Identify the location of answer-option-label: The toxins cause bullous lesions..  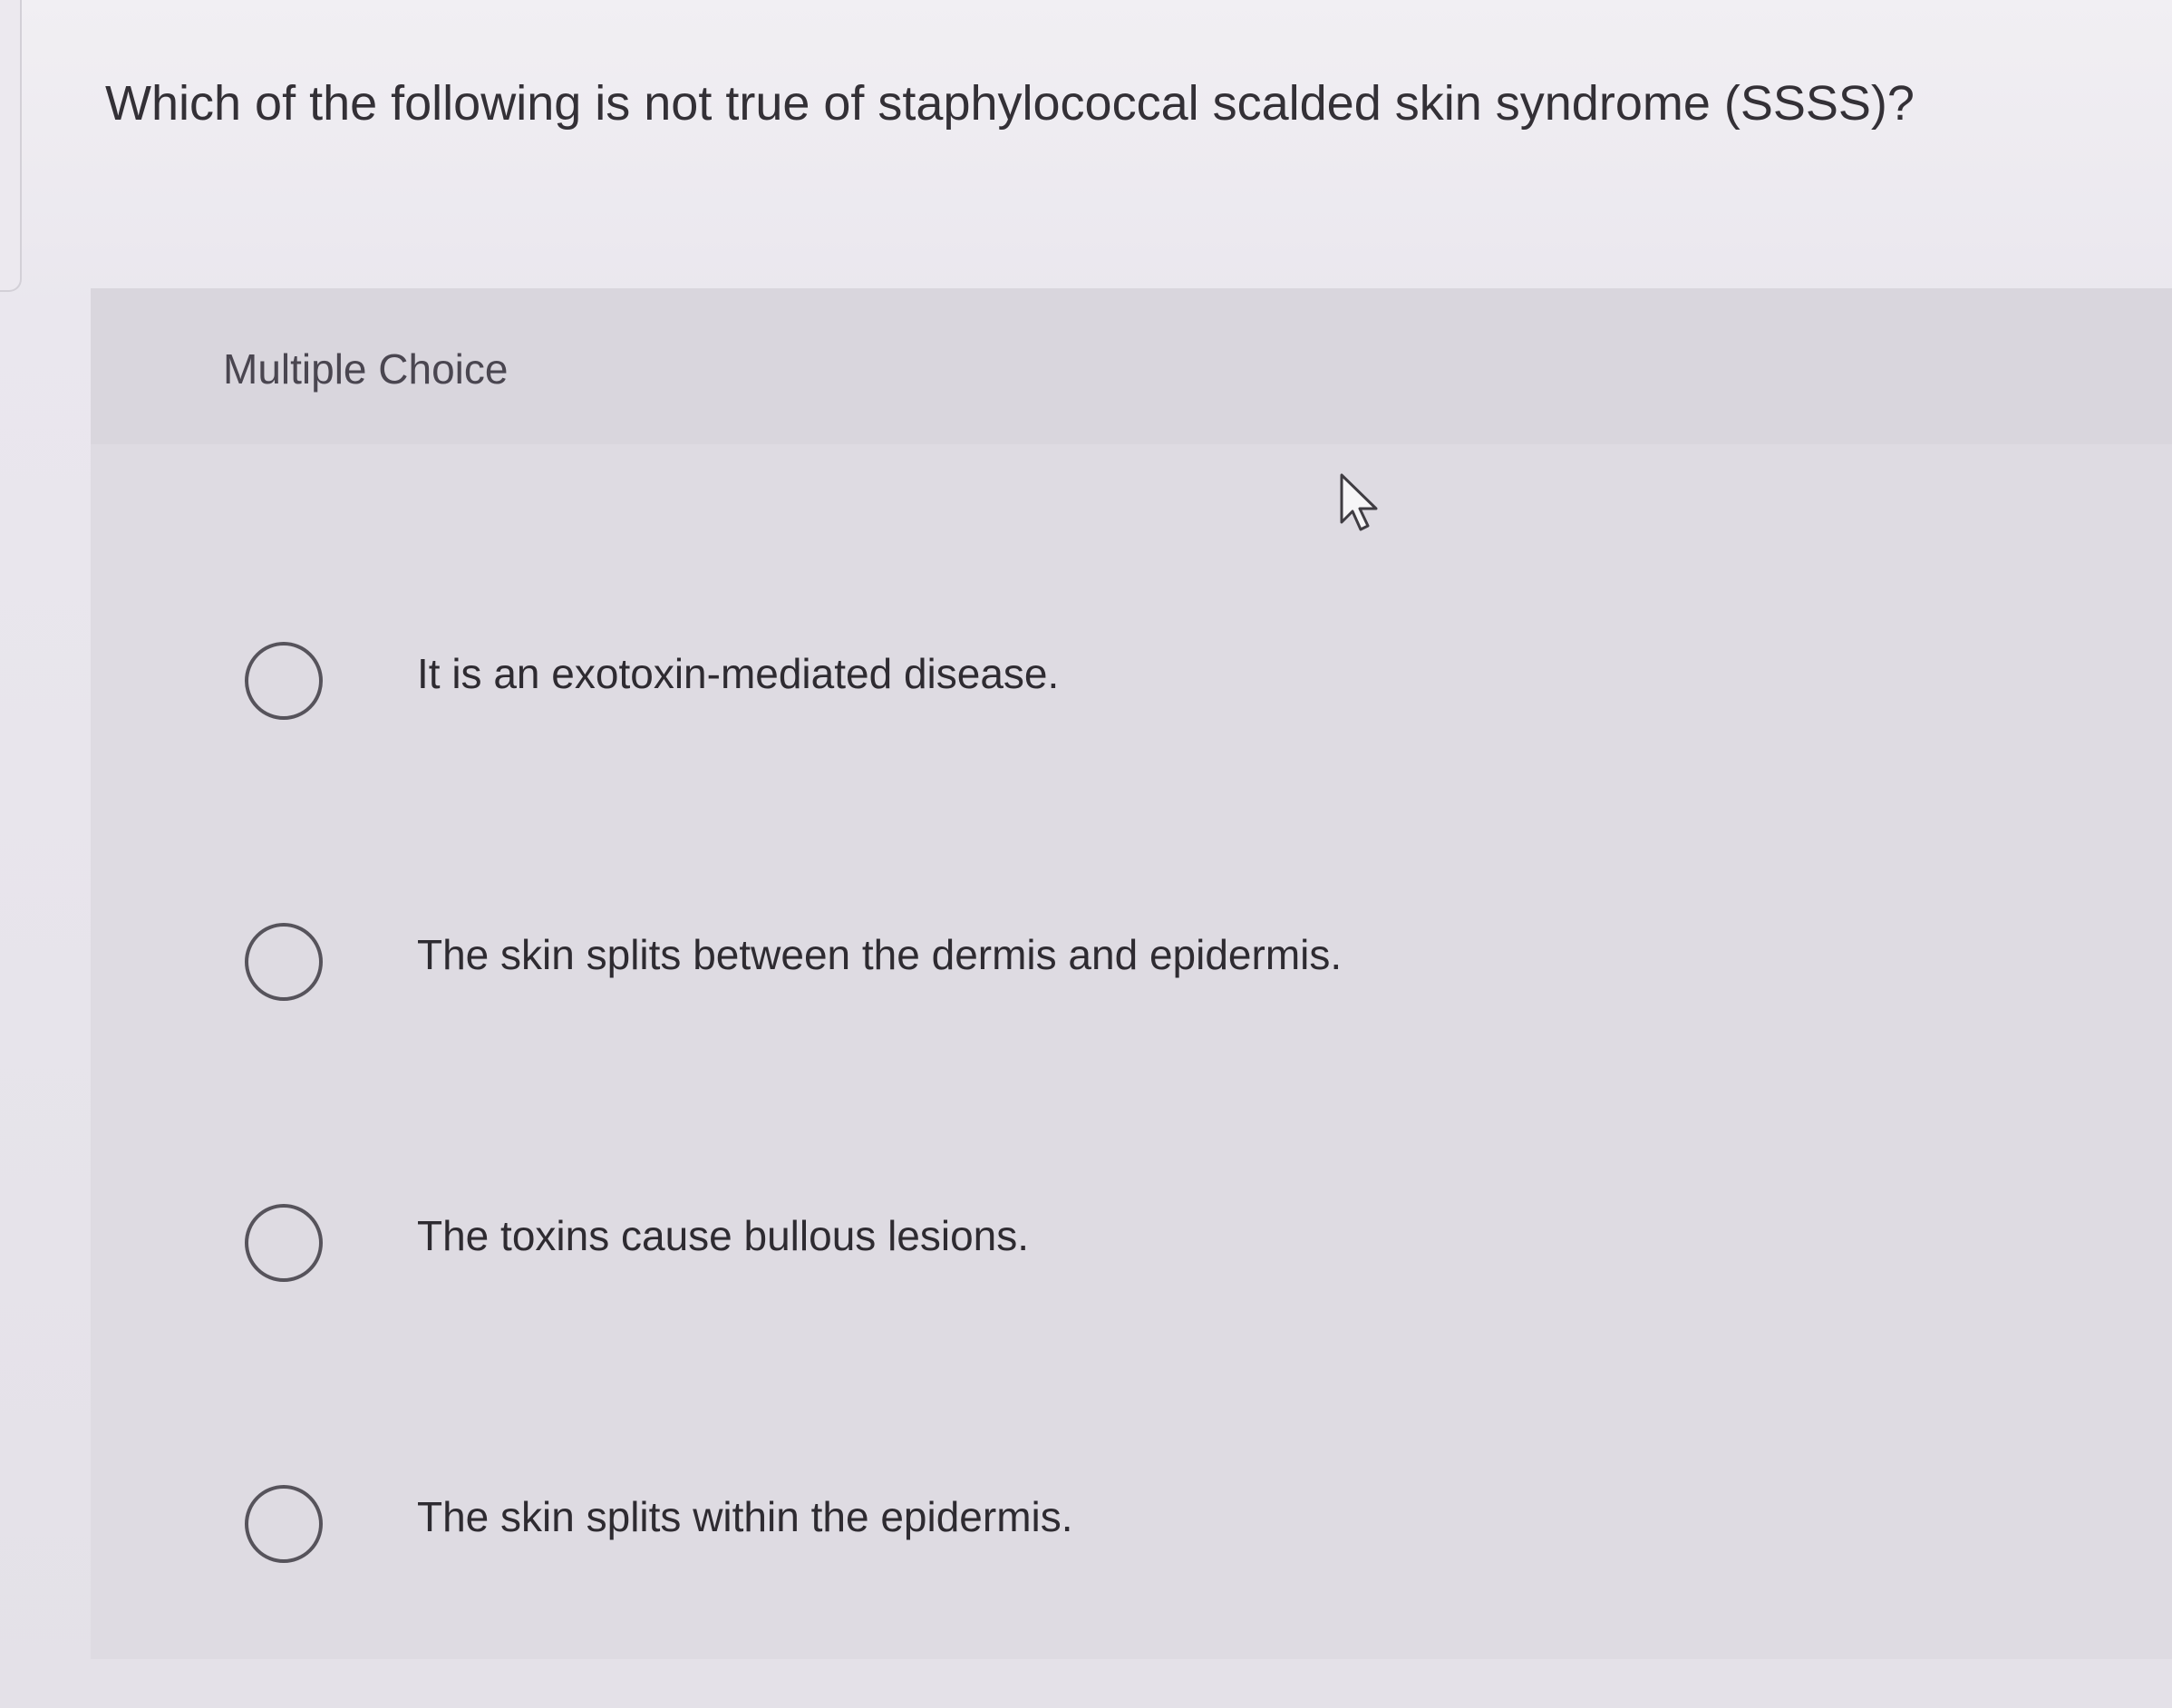
(723, 1235).